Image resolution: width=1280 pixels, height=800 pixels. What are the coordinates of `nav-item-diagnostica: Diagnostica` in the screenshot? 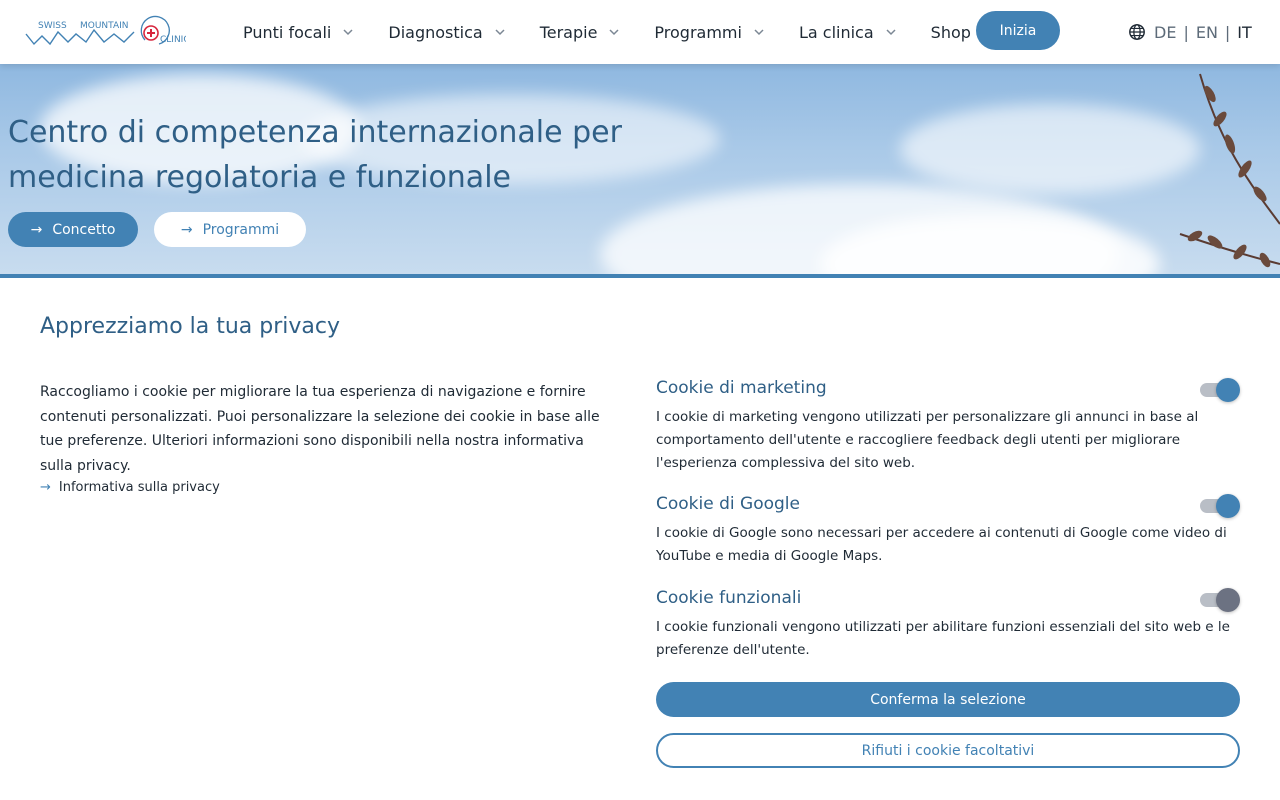 It's located at (446, 32).